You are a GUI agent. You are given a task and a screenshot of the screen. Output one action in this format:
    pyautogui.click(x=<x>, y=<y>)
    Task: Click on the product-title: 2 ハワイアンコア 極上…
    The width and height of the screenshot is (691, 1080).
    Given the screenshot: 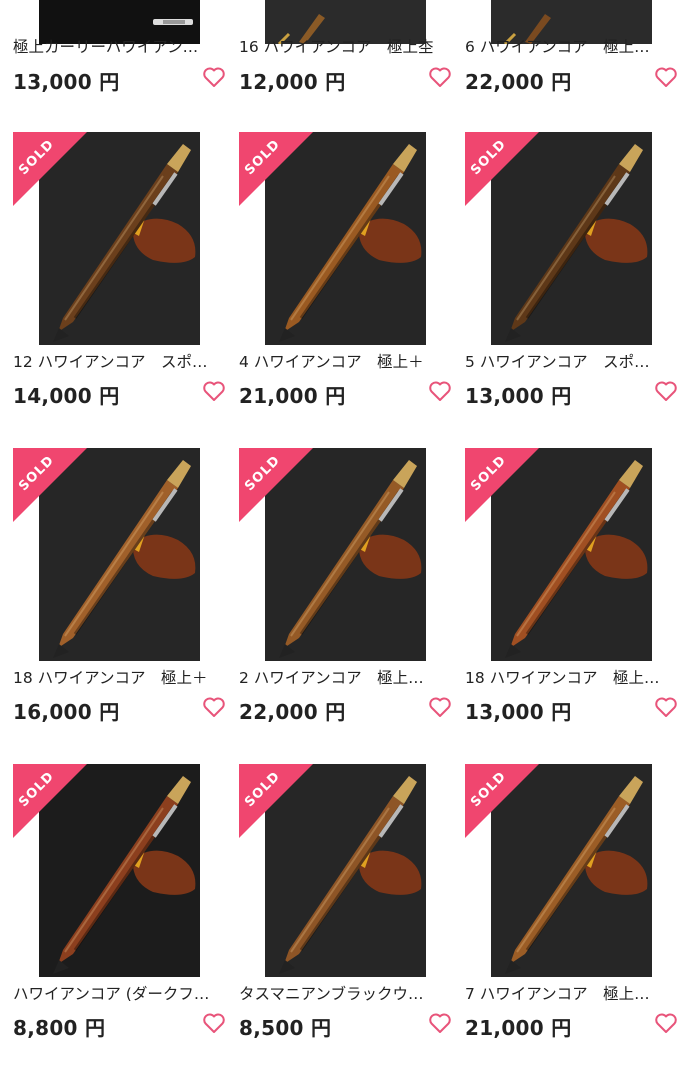 What is the action you would take?
    pyautogui.click(x=345, y=678)
    